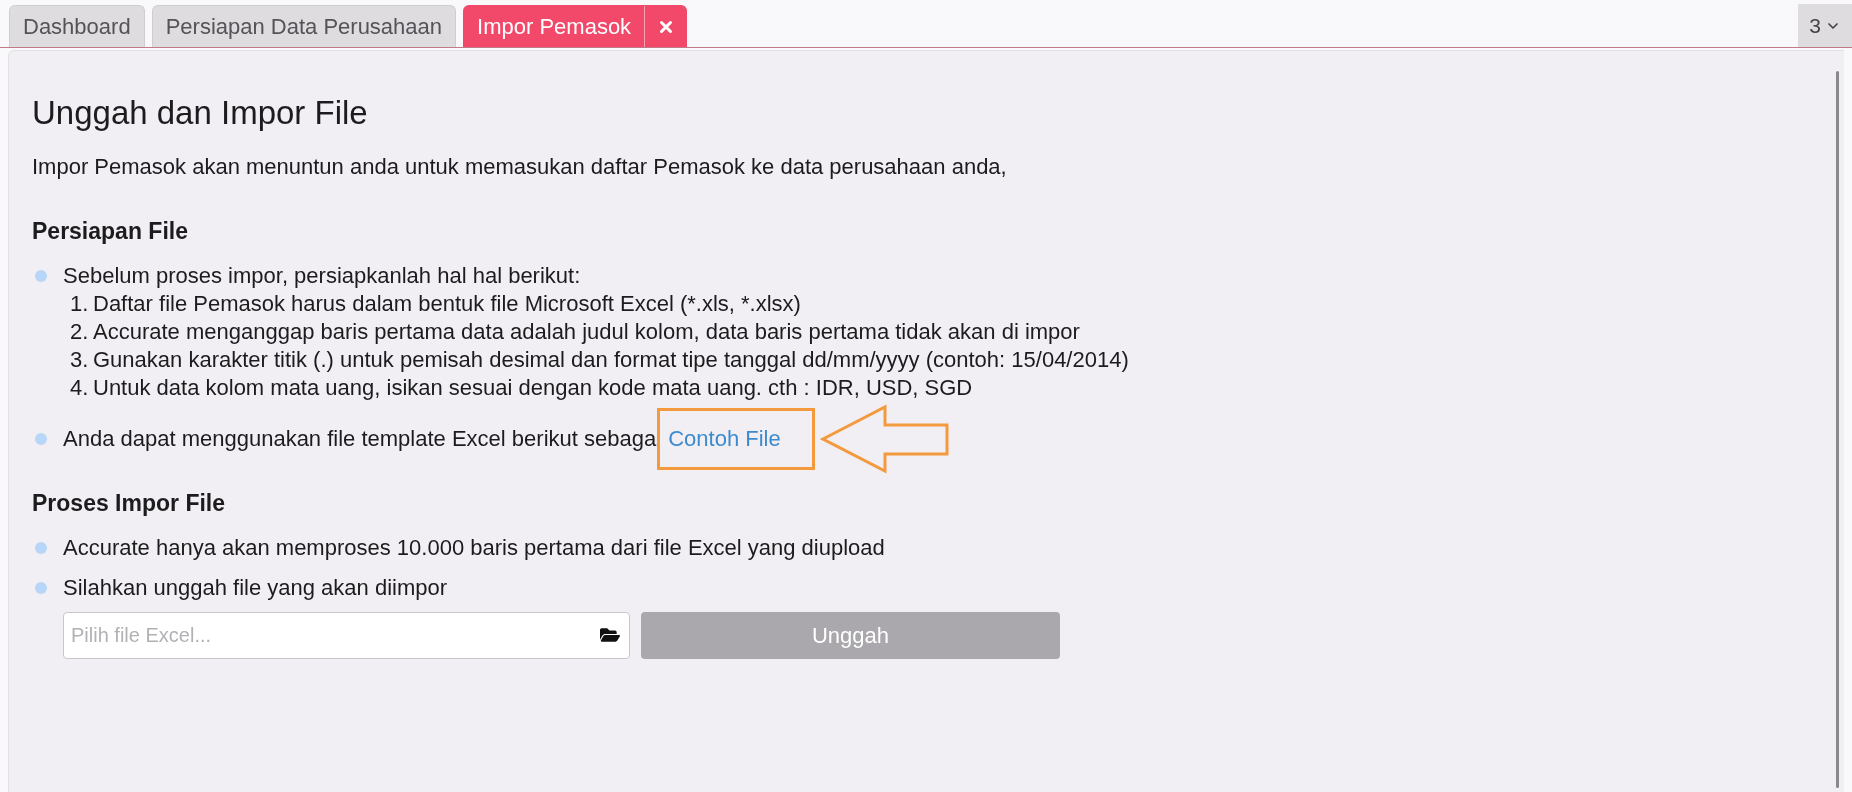 The height and width of the screenshot is (792, 1852). Describe the element at coordinates (474, 548) in the screenshot. I see `info-text: Accurate hanya akan memproses 10.000 baris pertama dari file Excel yang diupload` at that location.